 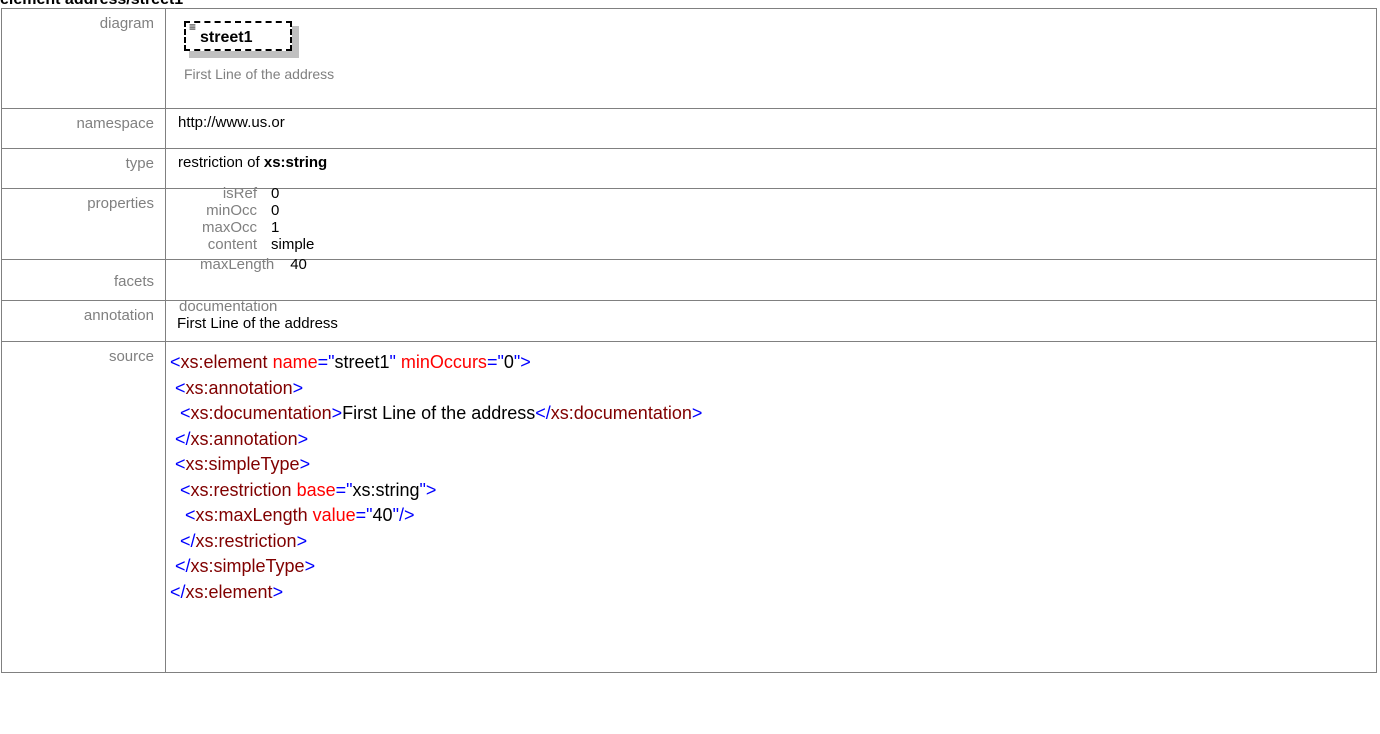 I want to click on property-row: isRef 0, so click(x=258, y=193).